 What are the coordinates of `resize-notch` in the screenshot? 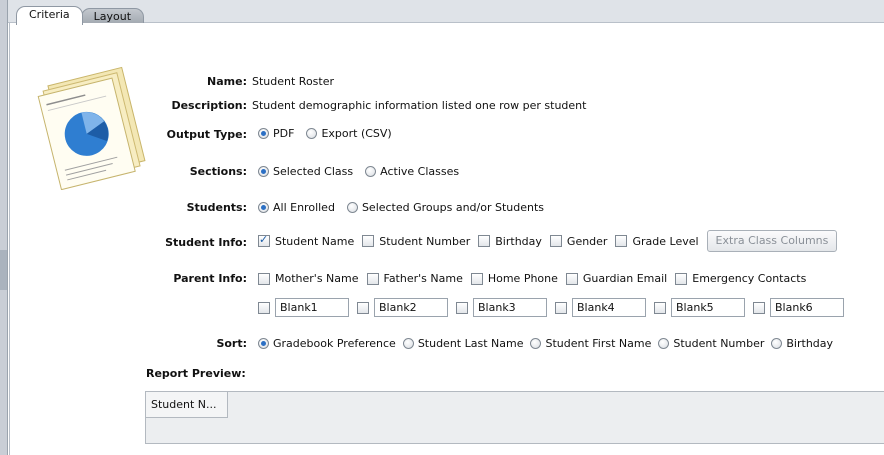 It's located at (3, 270).